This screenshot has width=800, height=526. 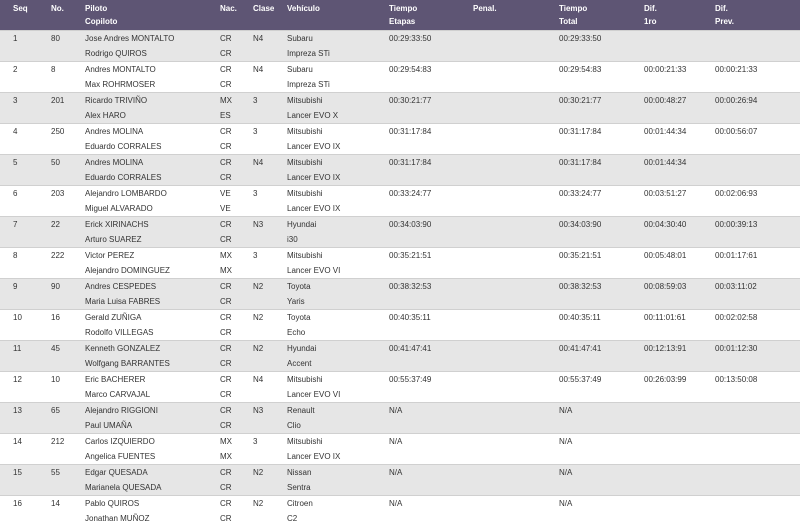 I want to click on cell-marca: Subaru, so click(x=338, y=68).